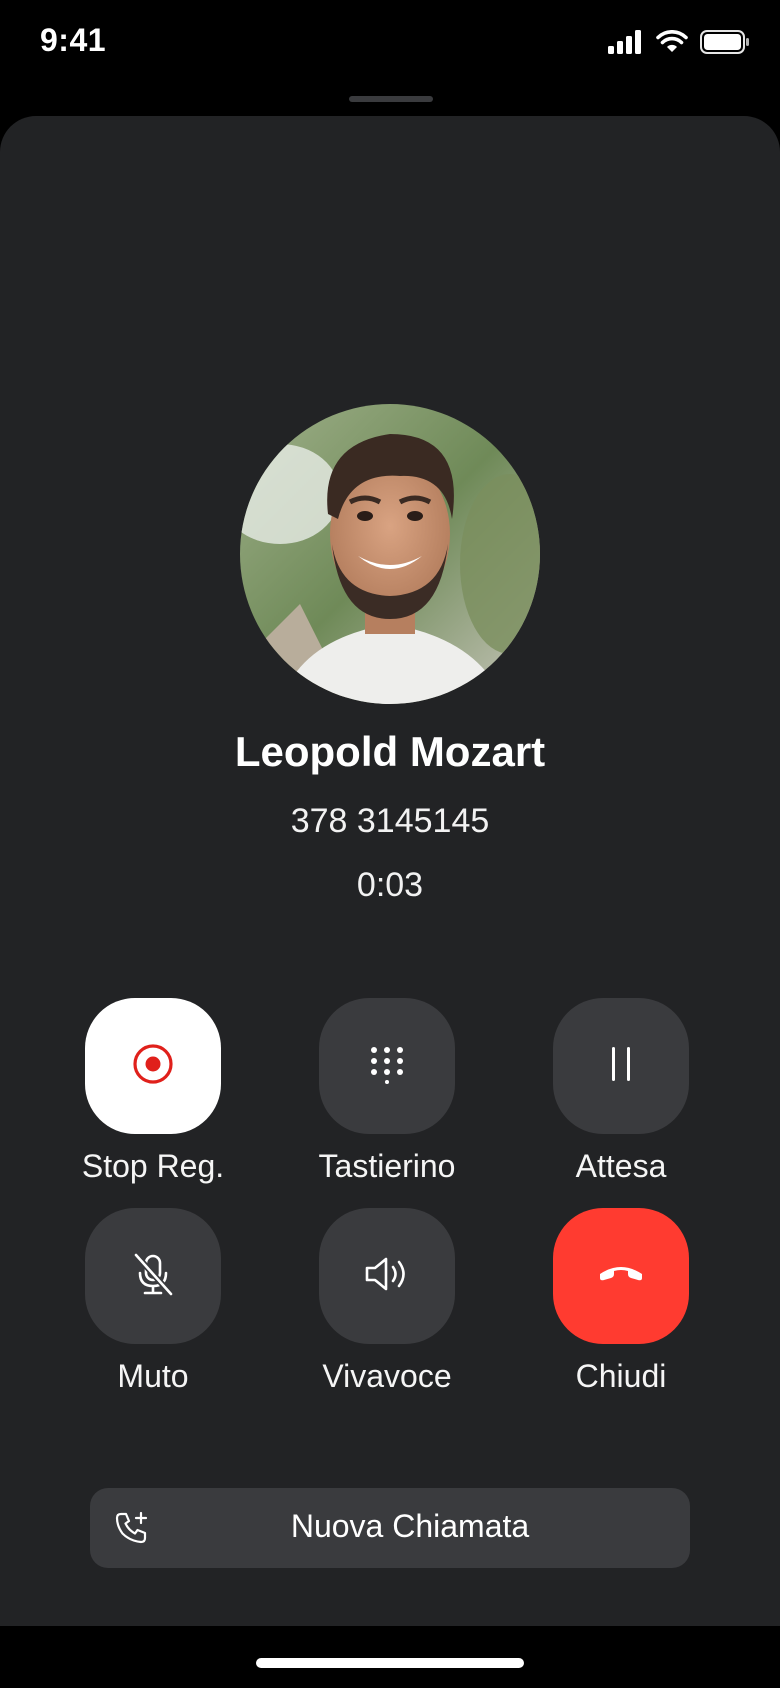  What do you see at coordinates (390, 885) in the screenshot?
I see `call-duration: 0:03` at bounding box center [390, 885].